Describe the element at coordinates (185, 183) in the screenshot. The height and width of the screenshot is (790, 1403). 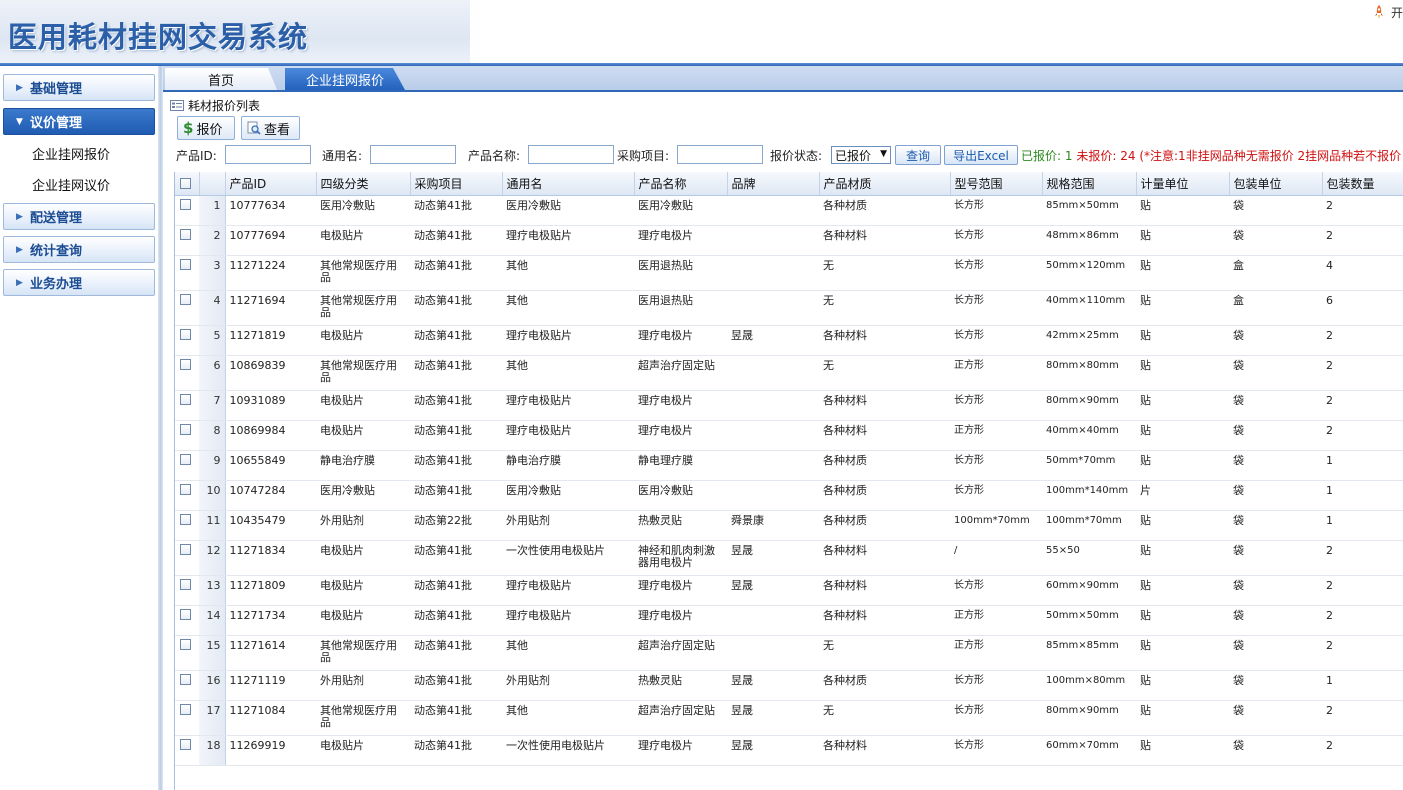
I see `select-all-checkbox` at that location.